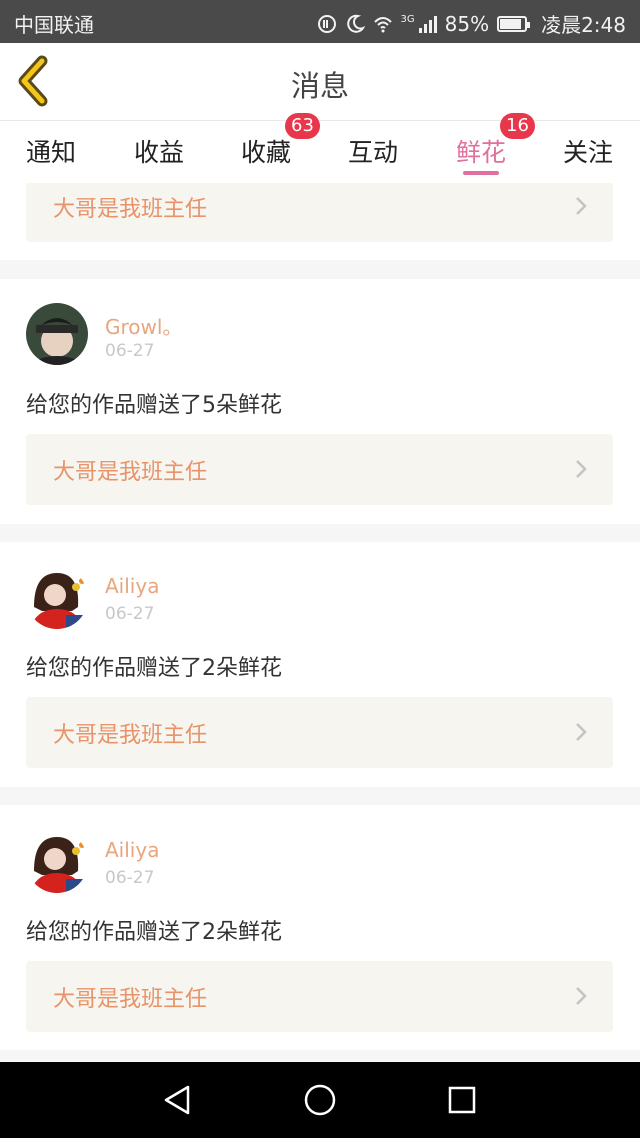  I want to click on wifi-icon, so click(382, 24).